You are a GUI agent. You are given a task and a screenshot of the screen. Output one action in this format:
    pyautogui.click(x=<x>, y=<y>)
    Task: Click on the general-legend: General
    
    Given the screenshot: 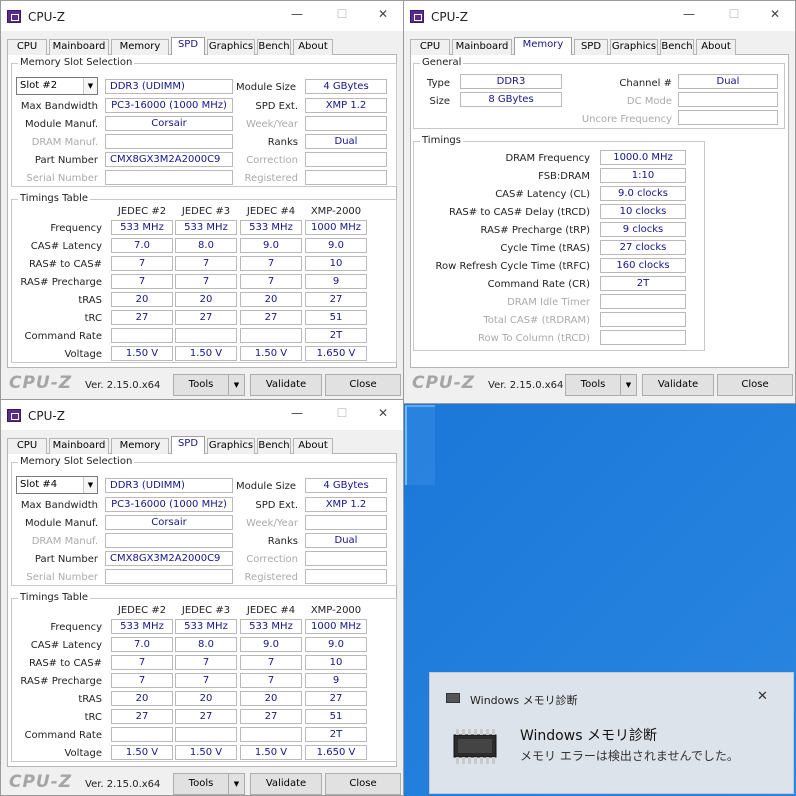 What is the action you would take?
    pyautogui.click(x=442, y=63)
    